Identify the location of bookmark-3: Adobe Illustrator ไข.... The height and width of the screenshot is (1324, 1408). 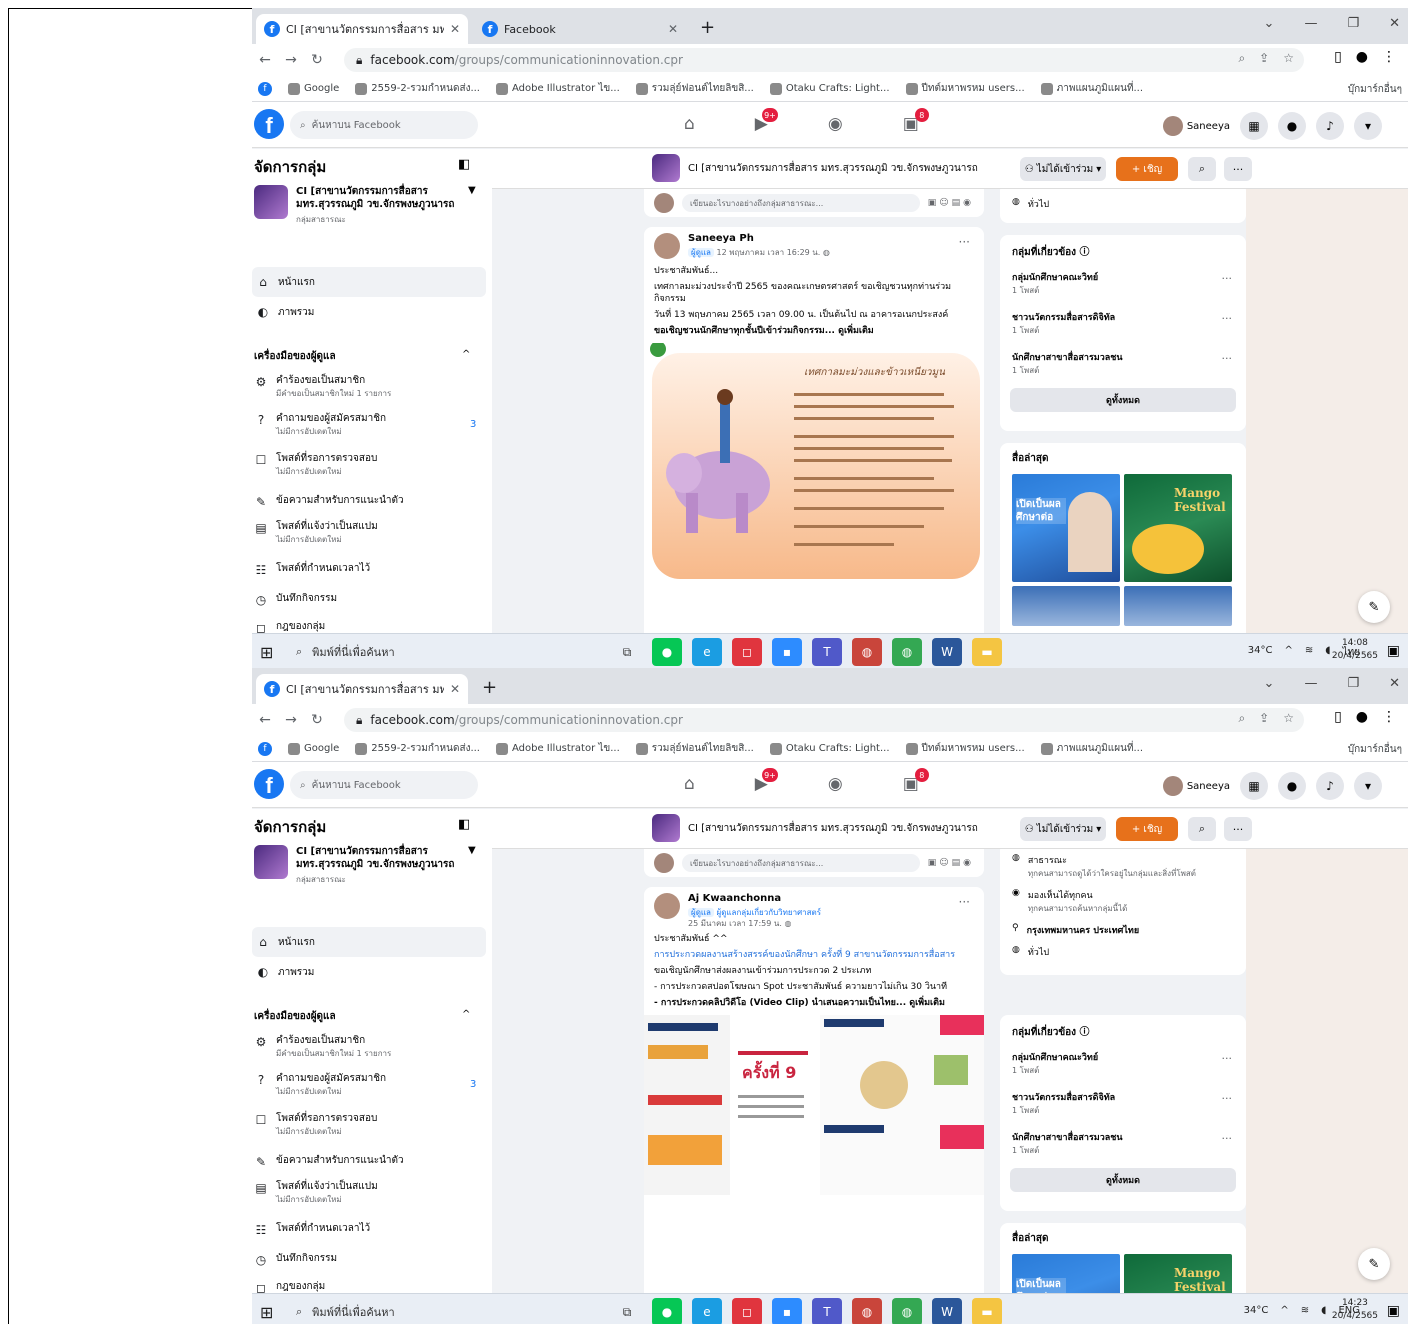
(558, 88).